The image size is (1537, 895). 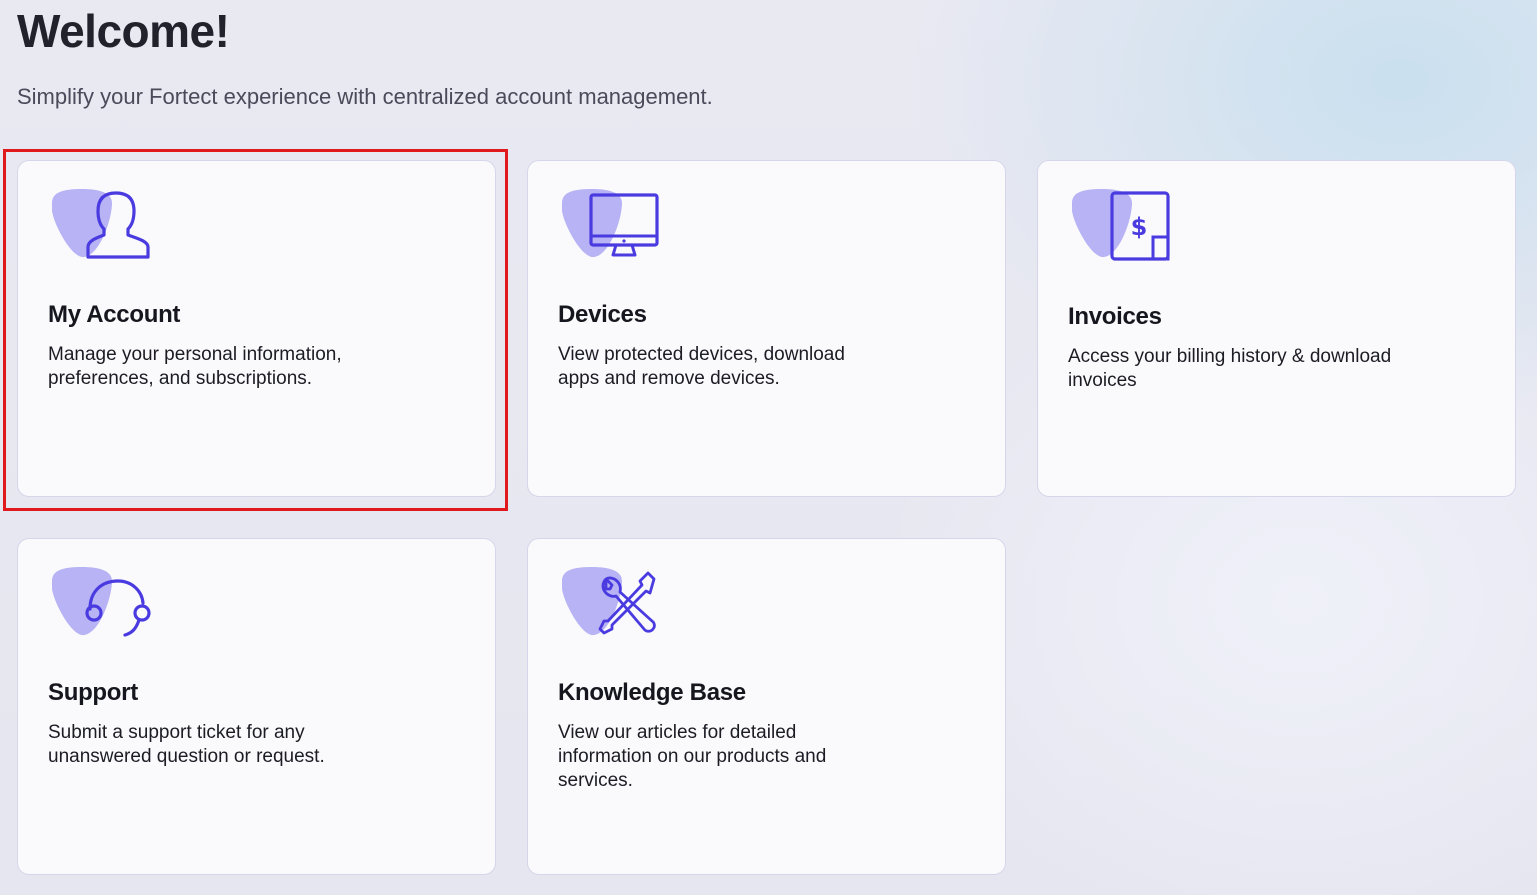 What do you see at coordinates (93, 692) in the screenshot?
I see `card-title: Support` at bounding box center [93, 692].